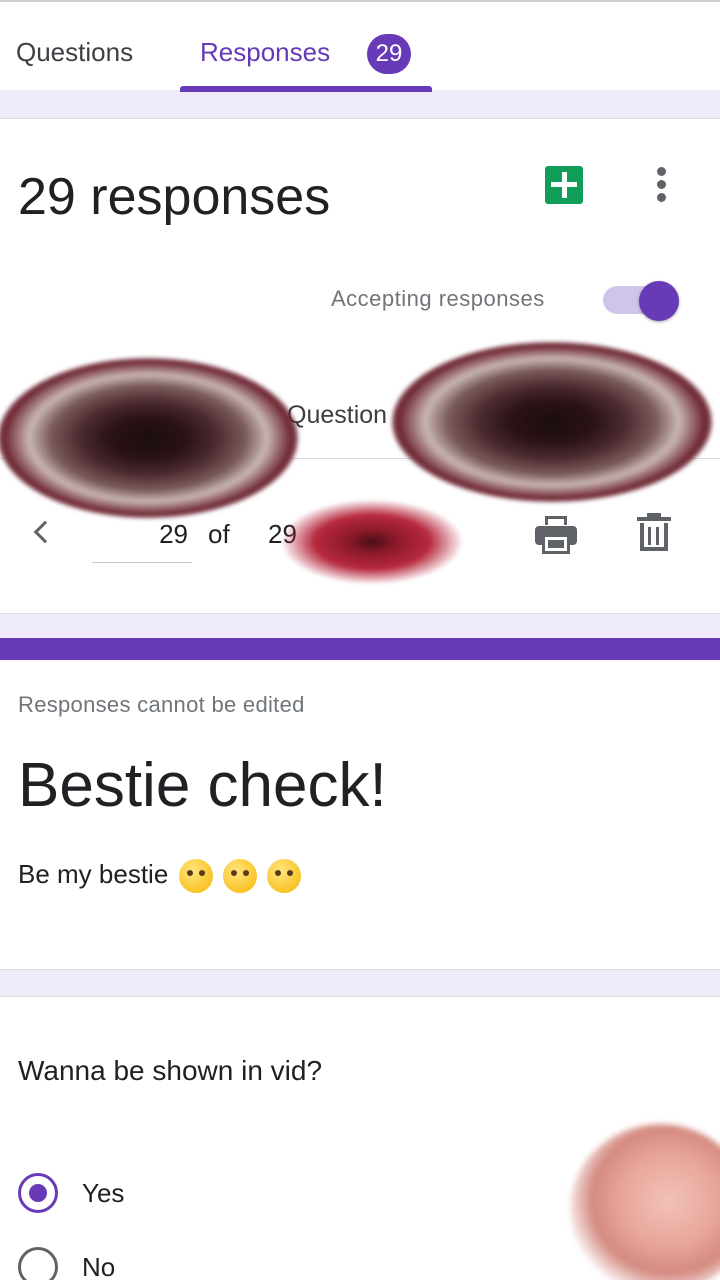 The height and width of the screenshot is (1280, 720). I want to click on smiling-hearts-emoji-icon, so click(195, 876).